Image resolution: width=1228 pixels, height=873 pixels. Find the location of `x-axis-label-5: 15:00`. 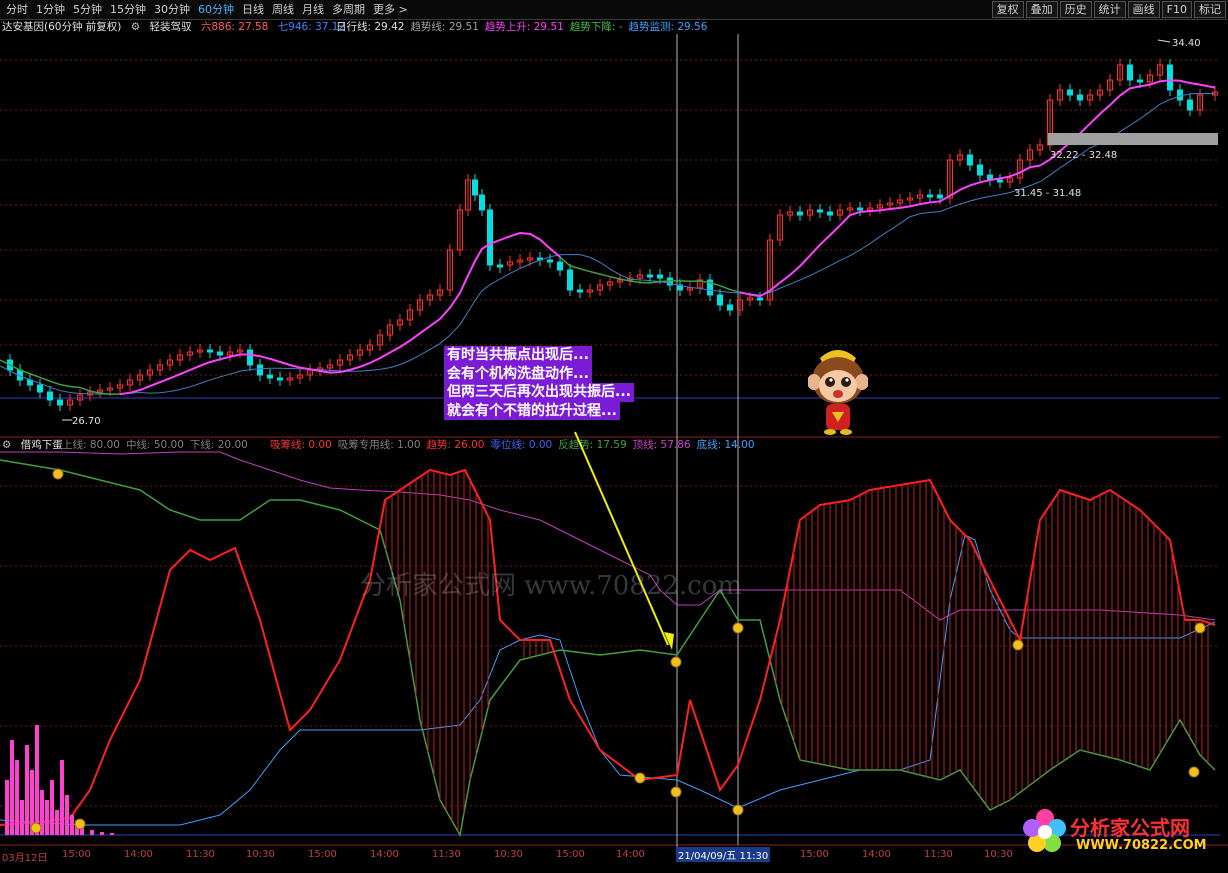

x-axis-label-5: 15:00 is located at coordinates (322, 854).